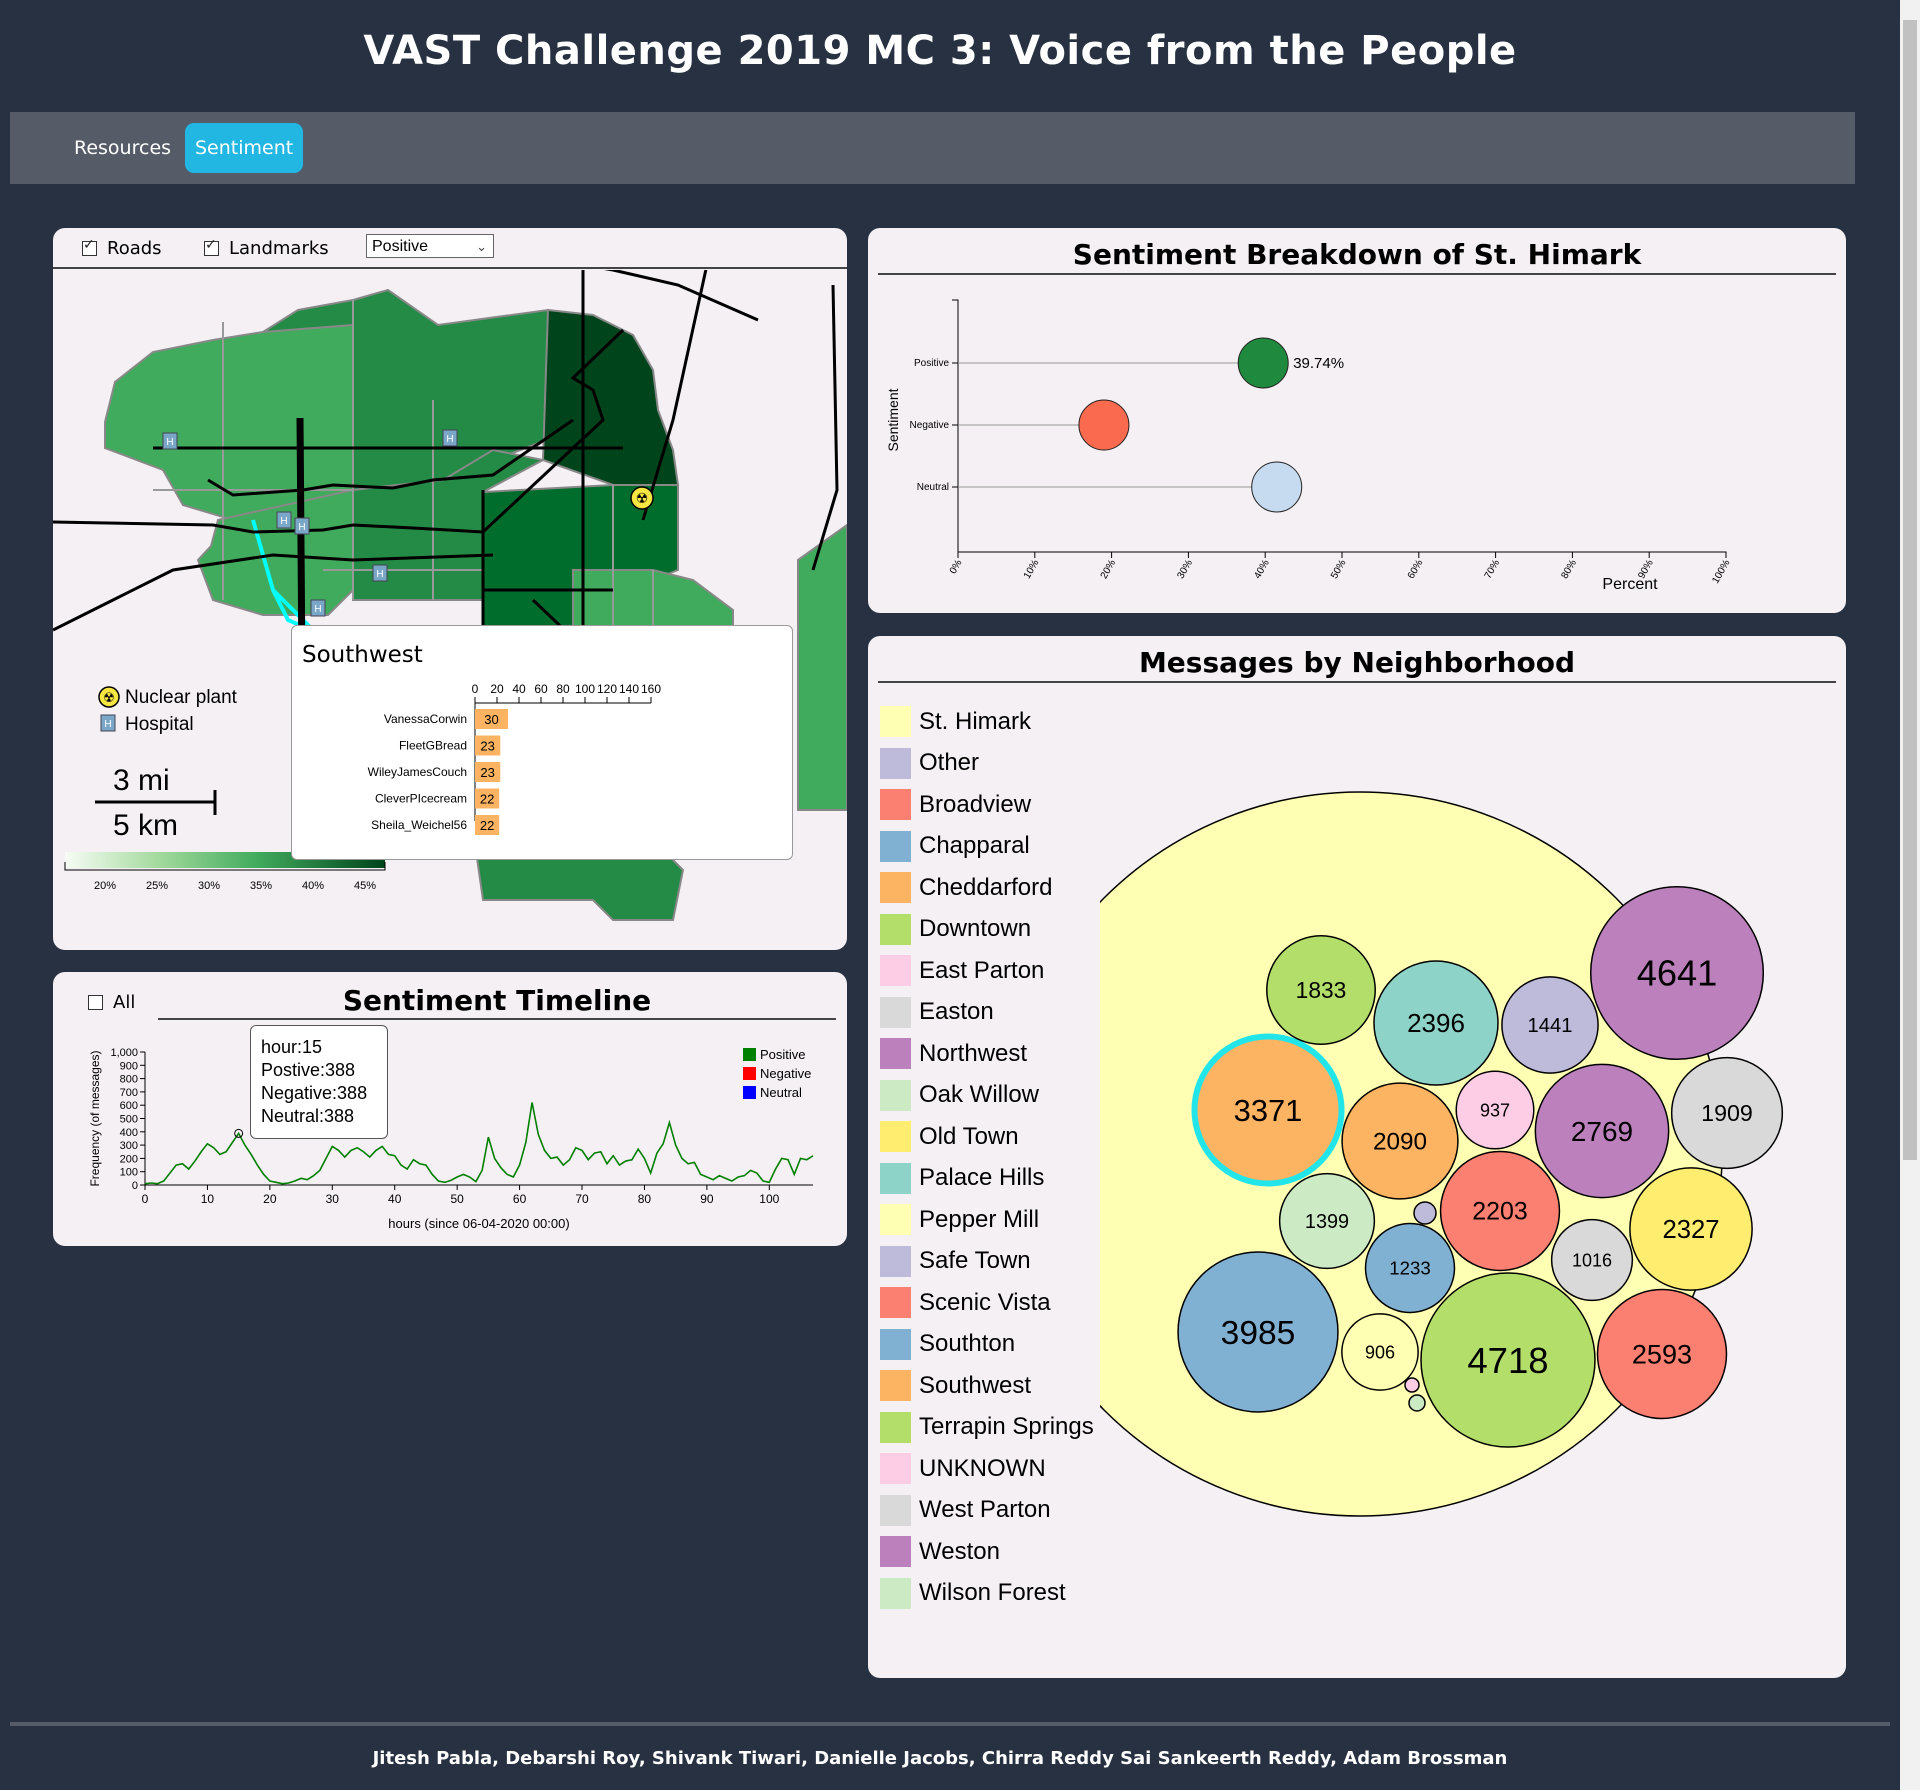 The height and width of the screenshot is (1790, 1920). Describe the element at coordinates (1006, 1426) in the screenshot. I see `legend-label: Terrapin Springs` at that location.